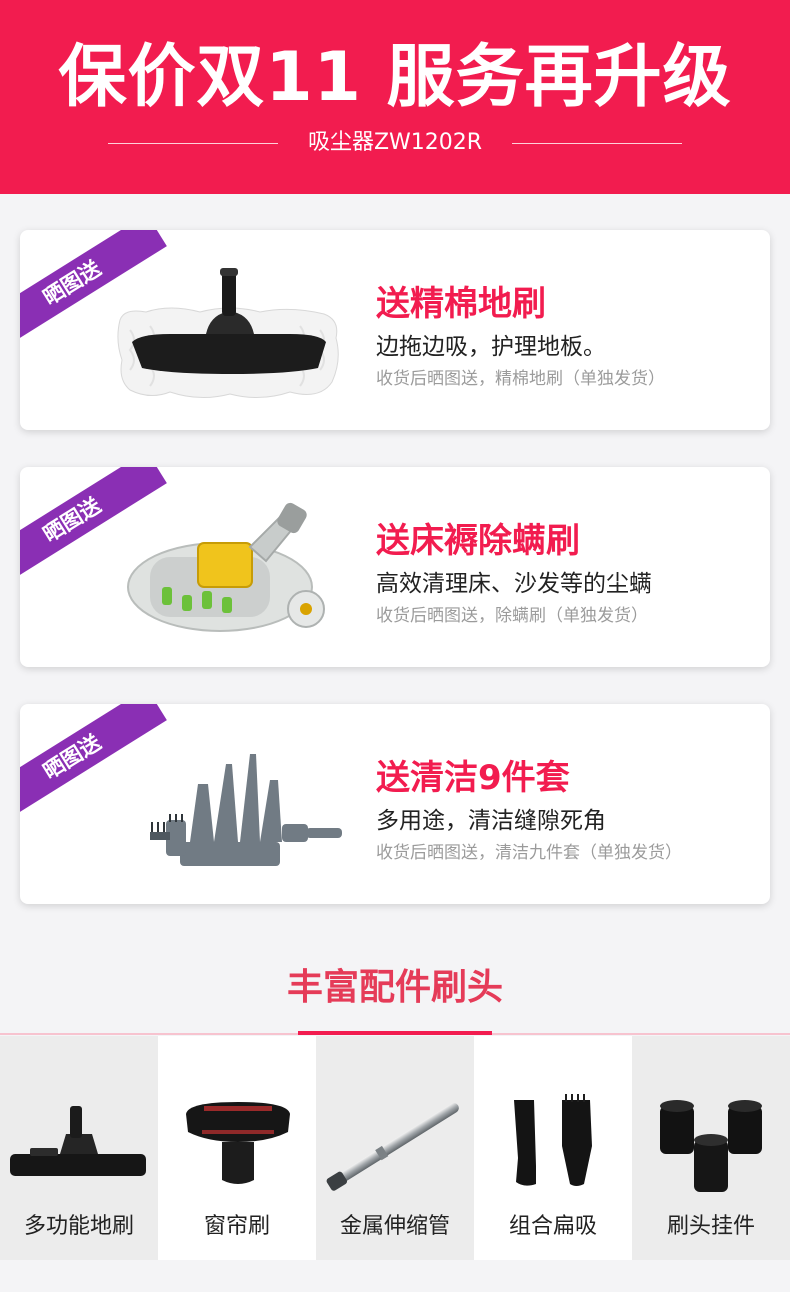  I want to click on gift-description: 高效清理床、沙发等的尘螨, so click(514, 584).